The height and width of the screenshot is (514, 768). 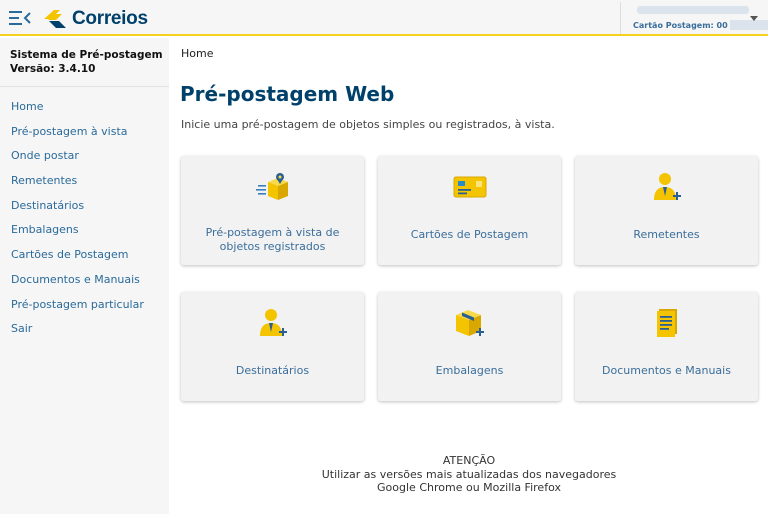 What do you see at coordinates (86, 62) in the screenshot?
I see `system-info: Sistema de Pré-postagem Versão: 3.4.10` at bounding box center [86, 62].